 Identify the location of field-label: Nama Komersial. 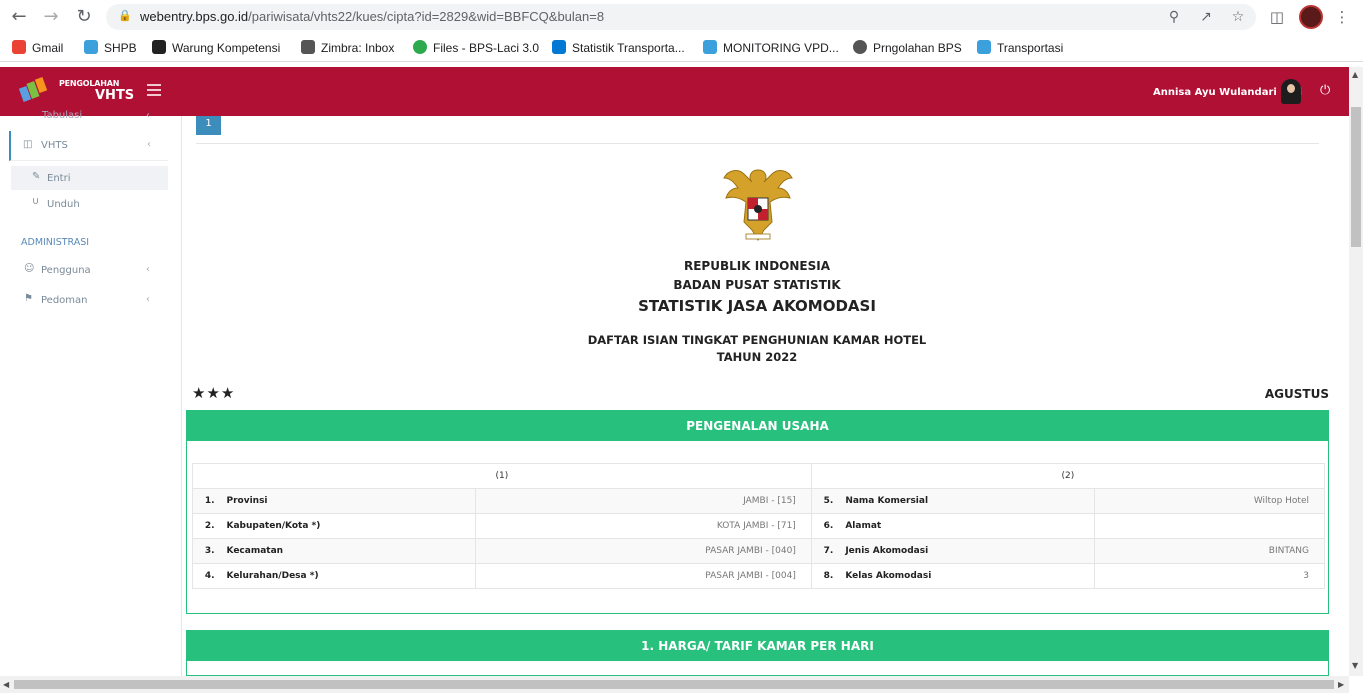
(967, 501).